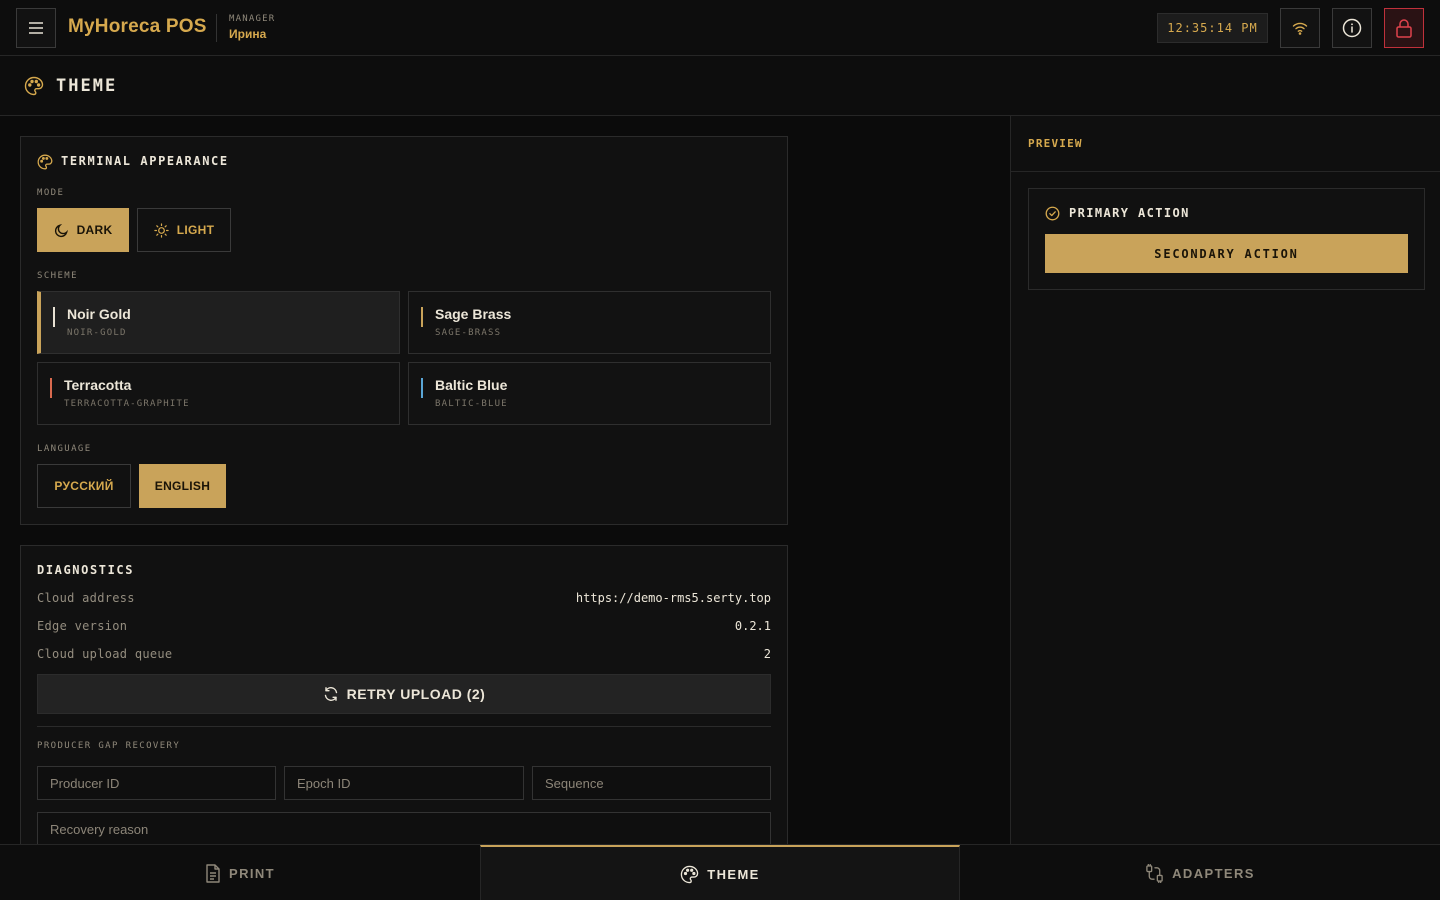 The image size is (1440, 900). I want to click on appearance-title: TERMINAL APPEARANCE, so click(145, 161).